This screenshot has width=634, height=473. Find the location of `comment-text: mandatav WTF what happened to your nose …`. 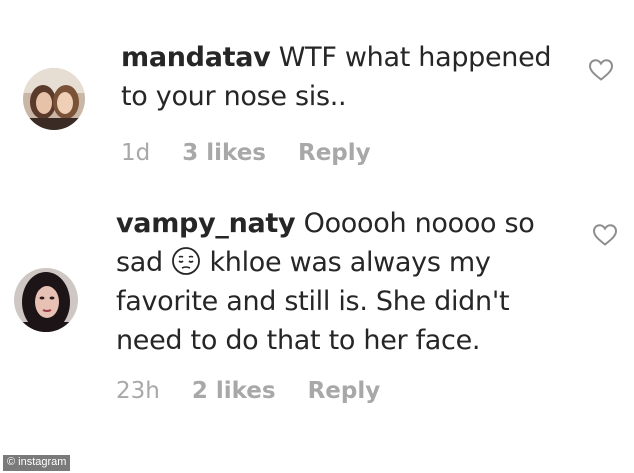

comment-text: mandatav WTF what happened to your nose … is located at coordinates (346, 77).